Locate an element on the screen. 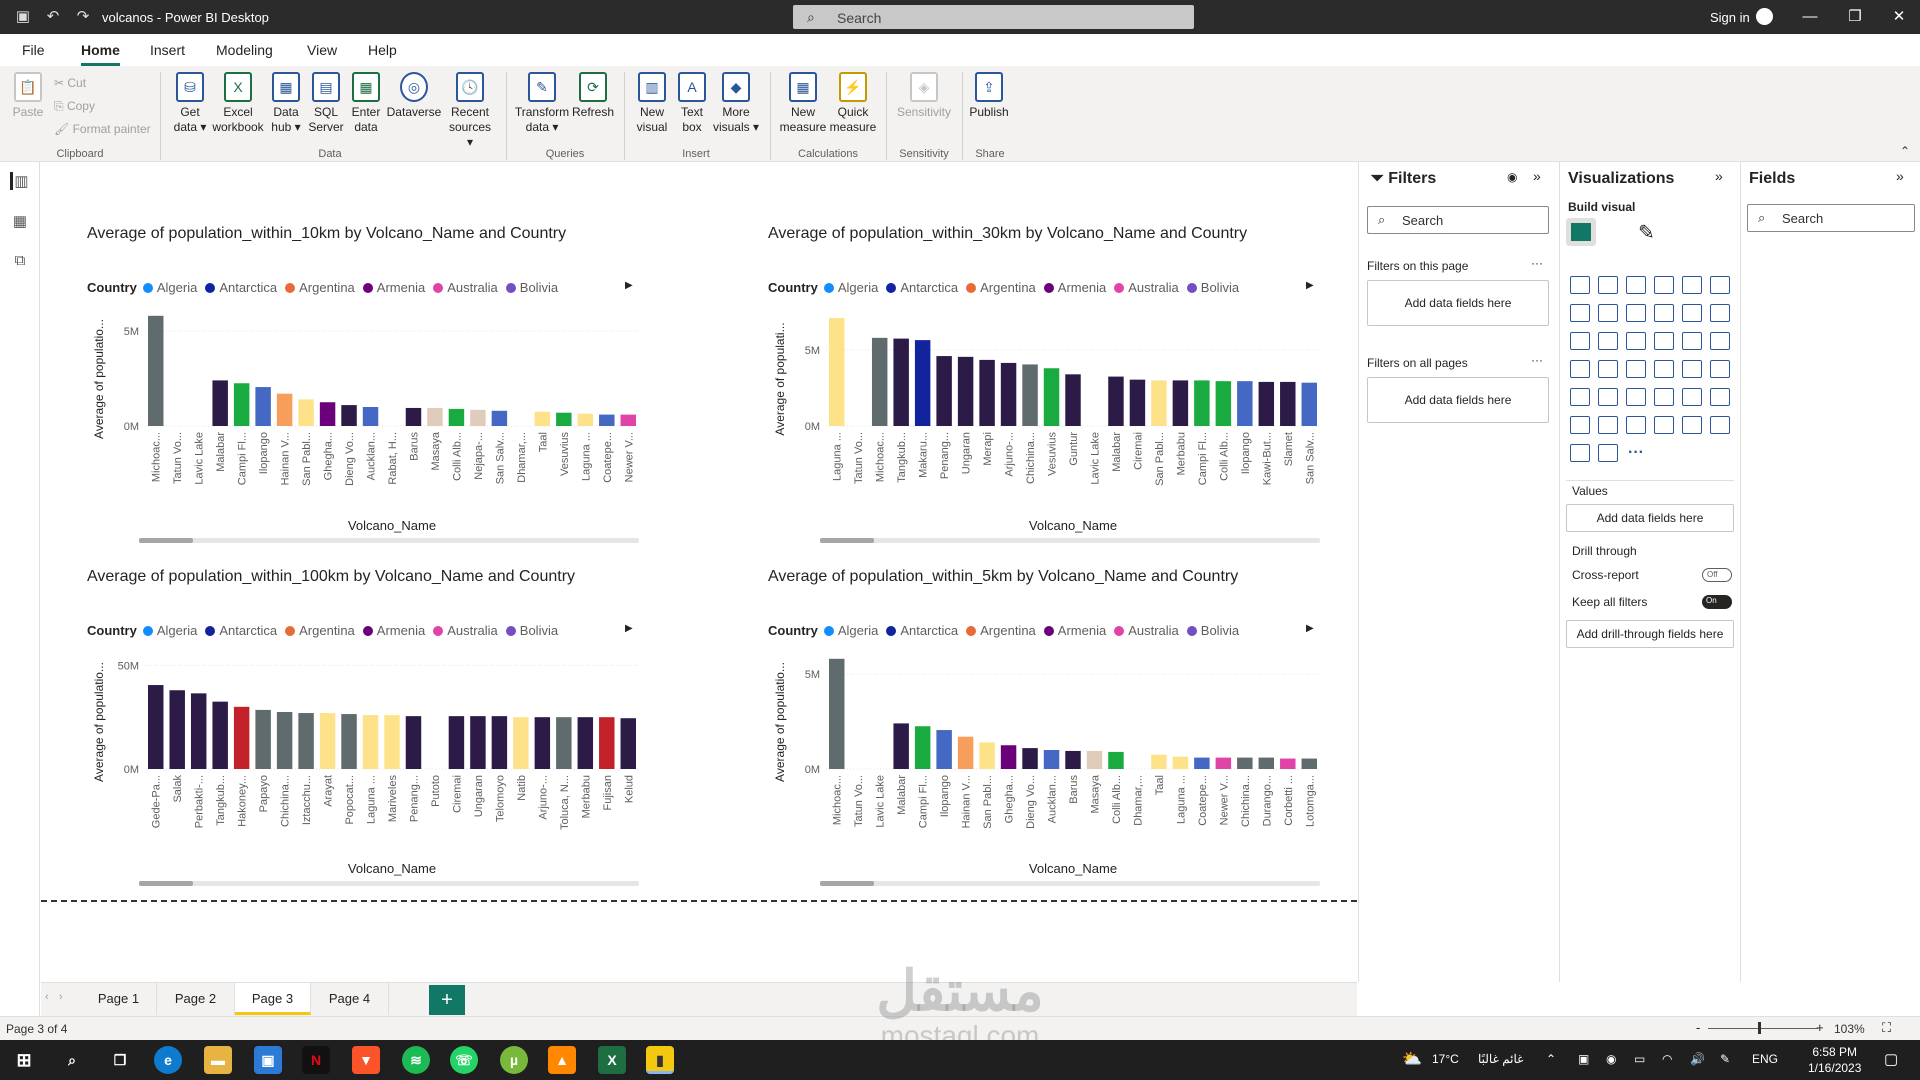  brave-icon: ▼ is located at coordinates (366, 1060).